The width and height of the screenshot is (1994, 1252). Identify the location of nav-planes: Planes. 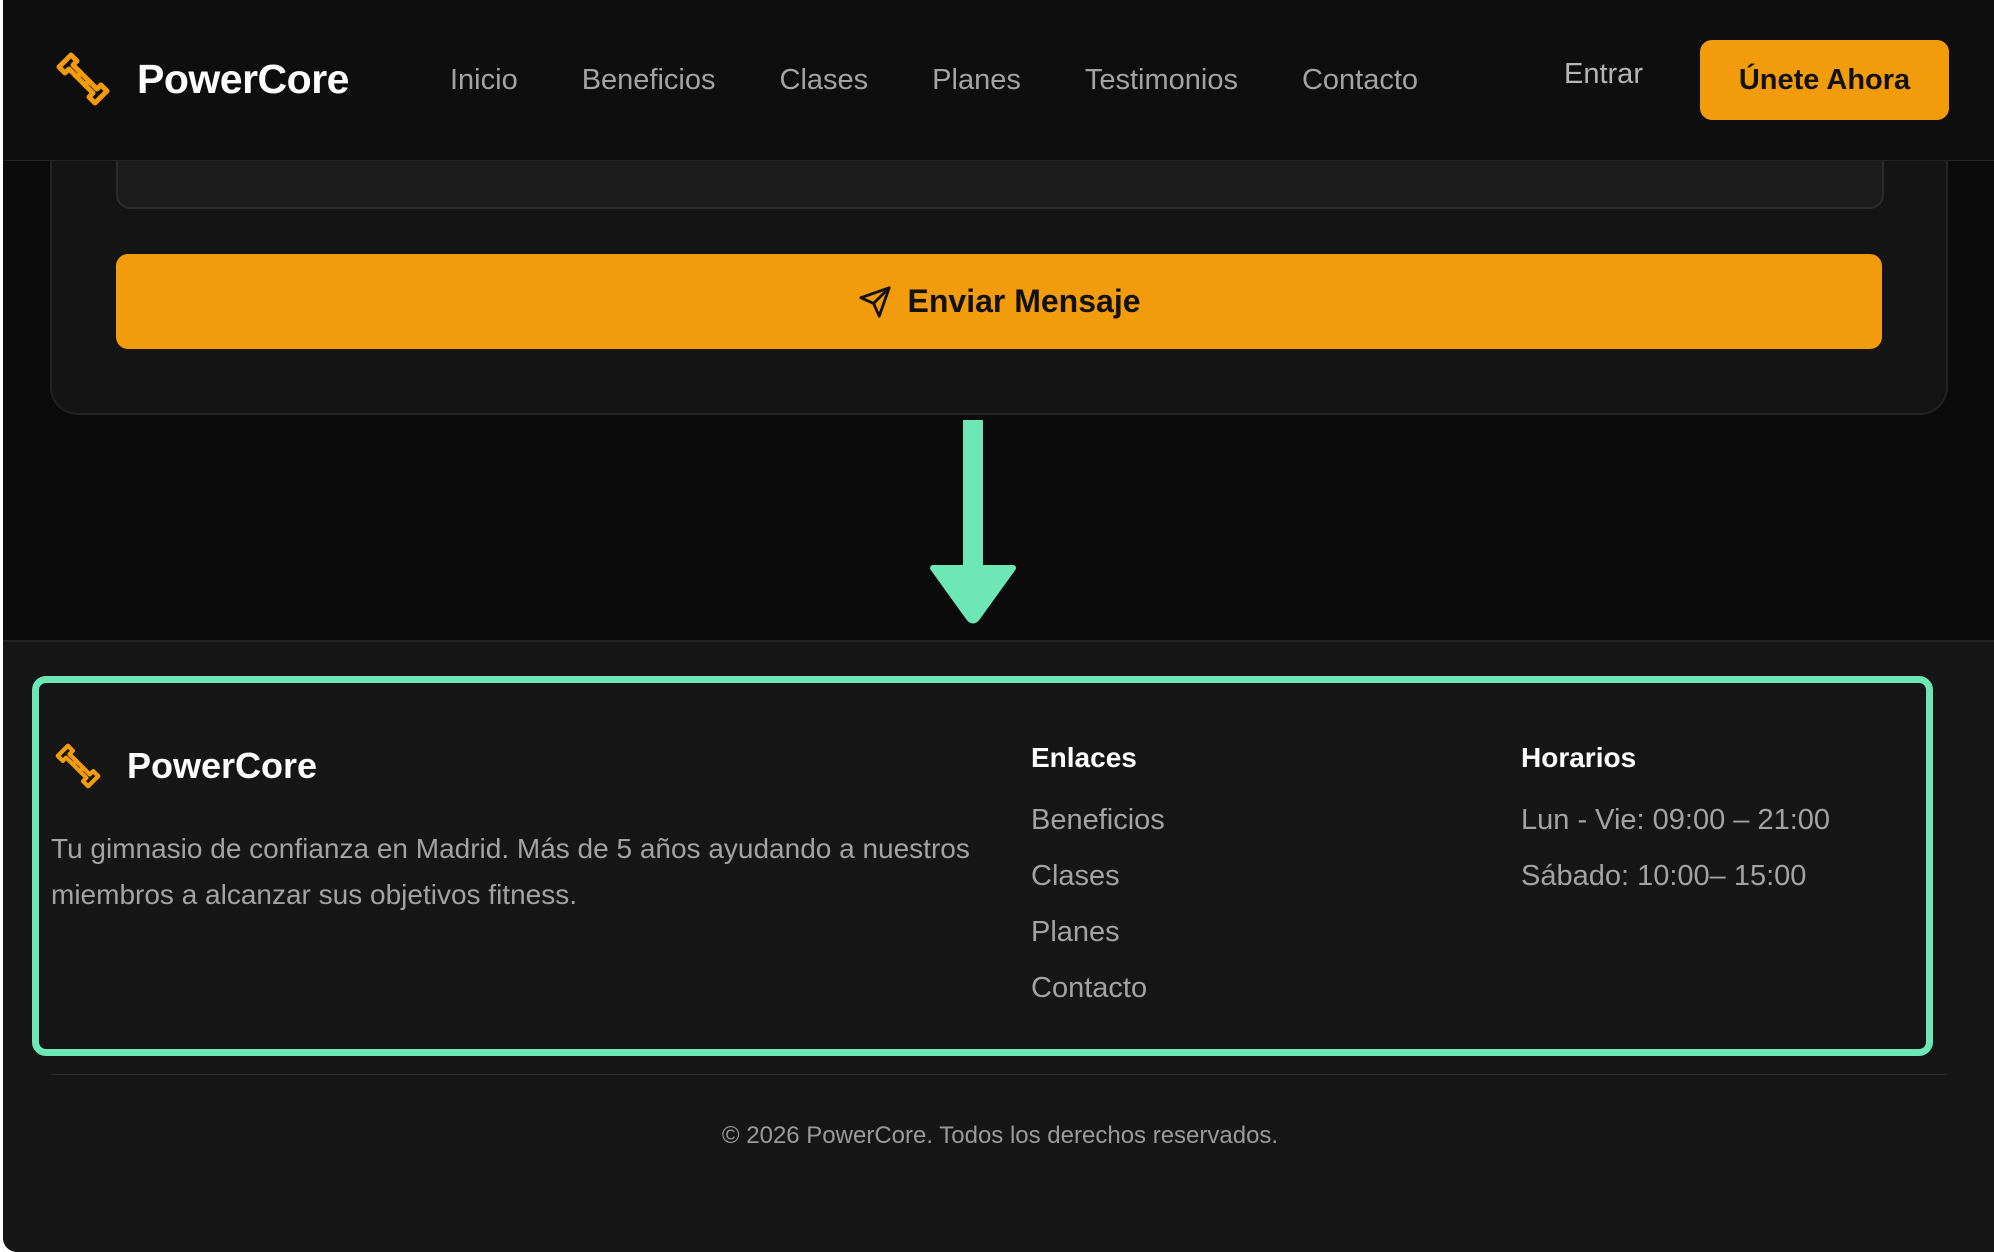
(976, 80).